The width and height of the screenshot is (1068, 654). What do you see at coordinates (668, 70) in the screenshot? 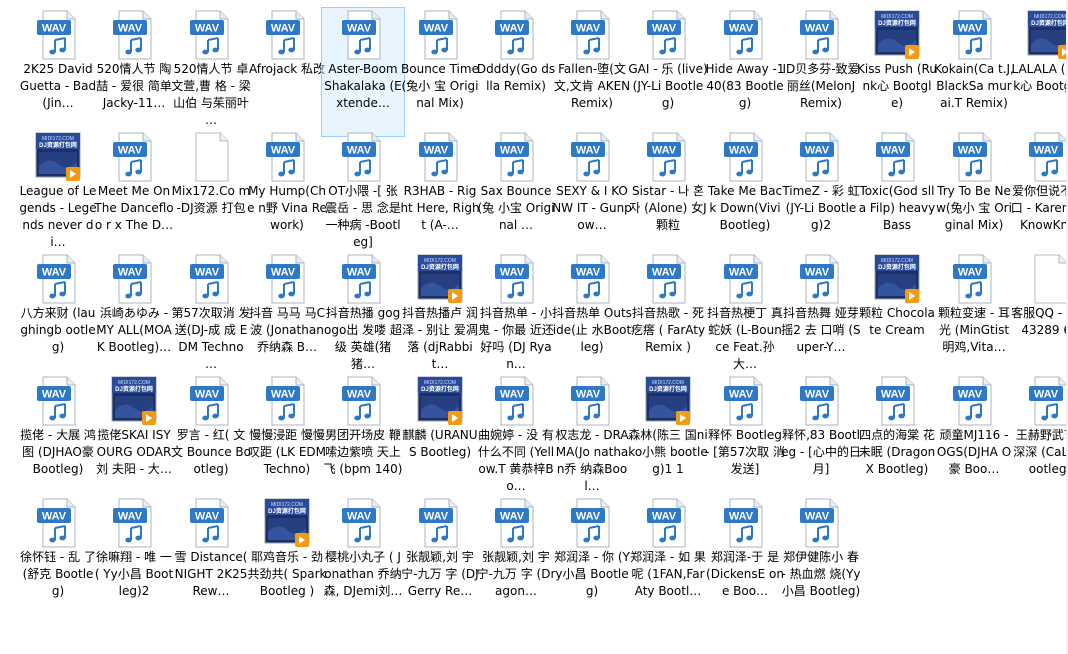
I see `file-item: WAV GAI - 乐 (live)(JY-Li Bootleg)` at bounding box center [668, 70].